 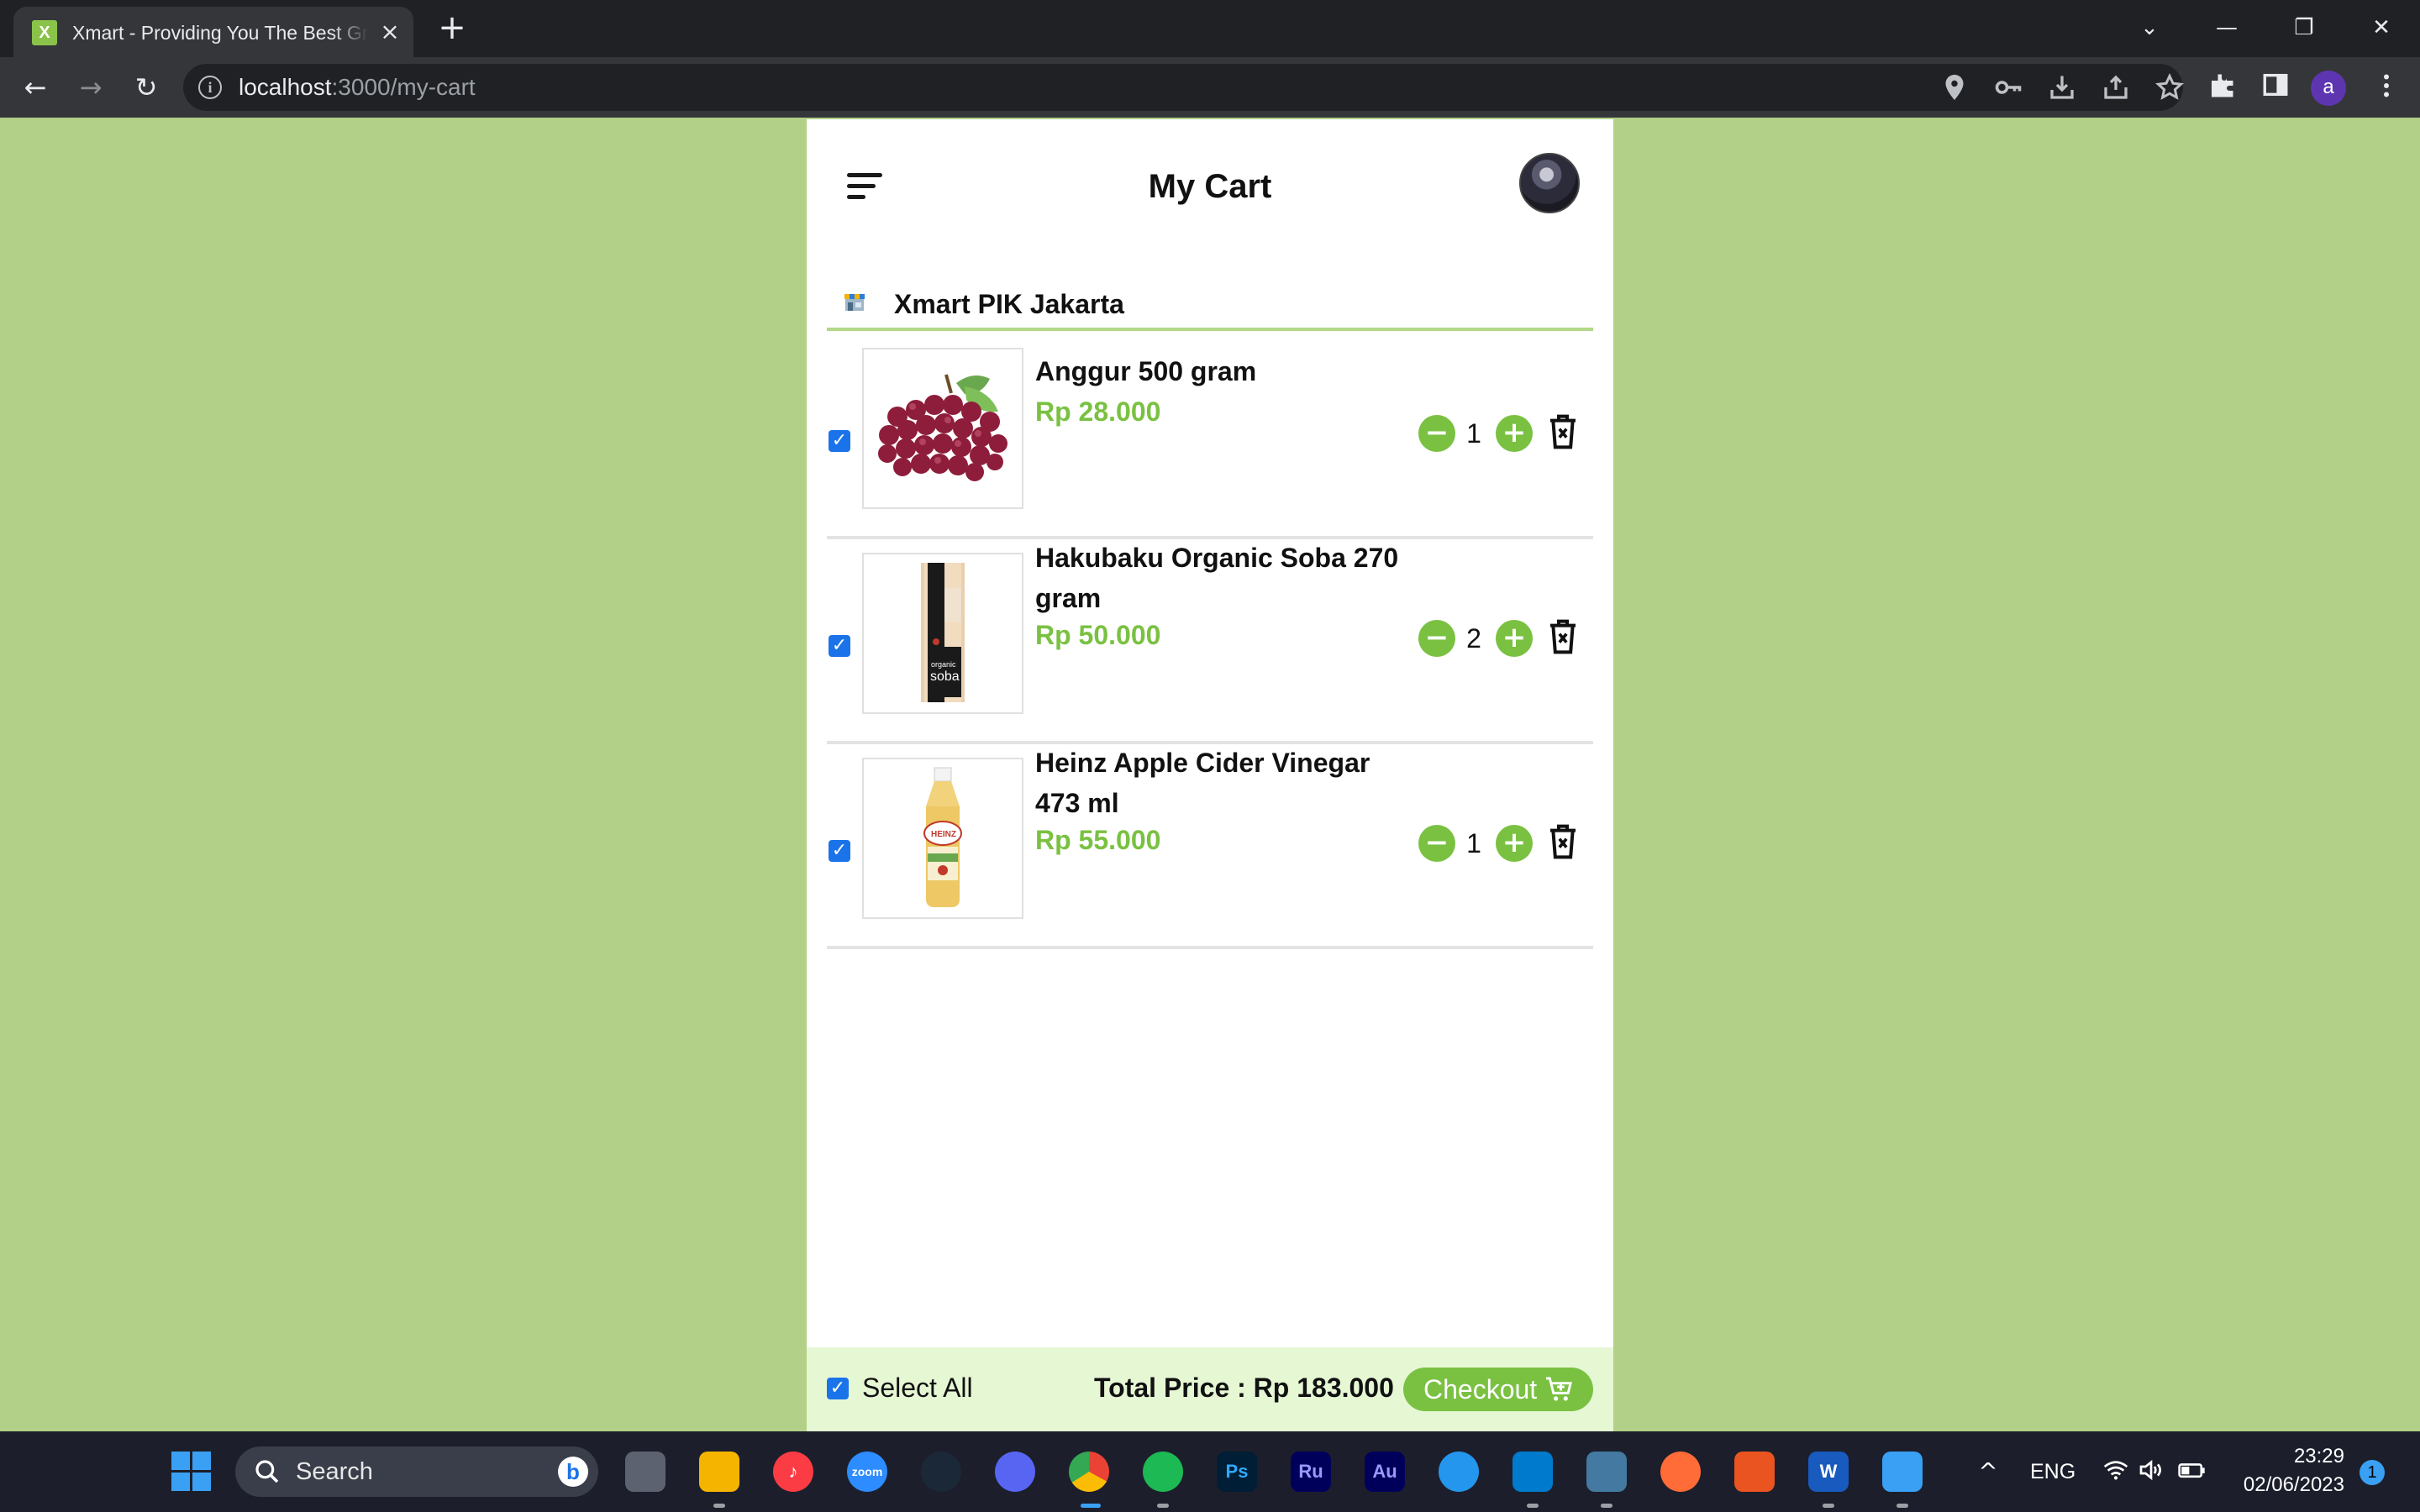 What do you see at coordinates (210, 87) in the screenshot?
I see `site-info-icon: i` at bounding box center [210, 87].